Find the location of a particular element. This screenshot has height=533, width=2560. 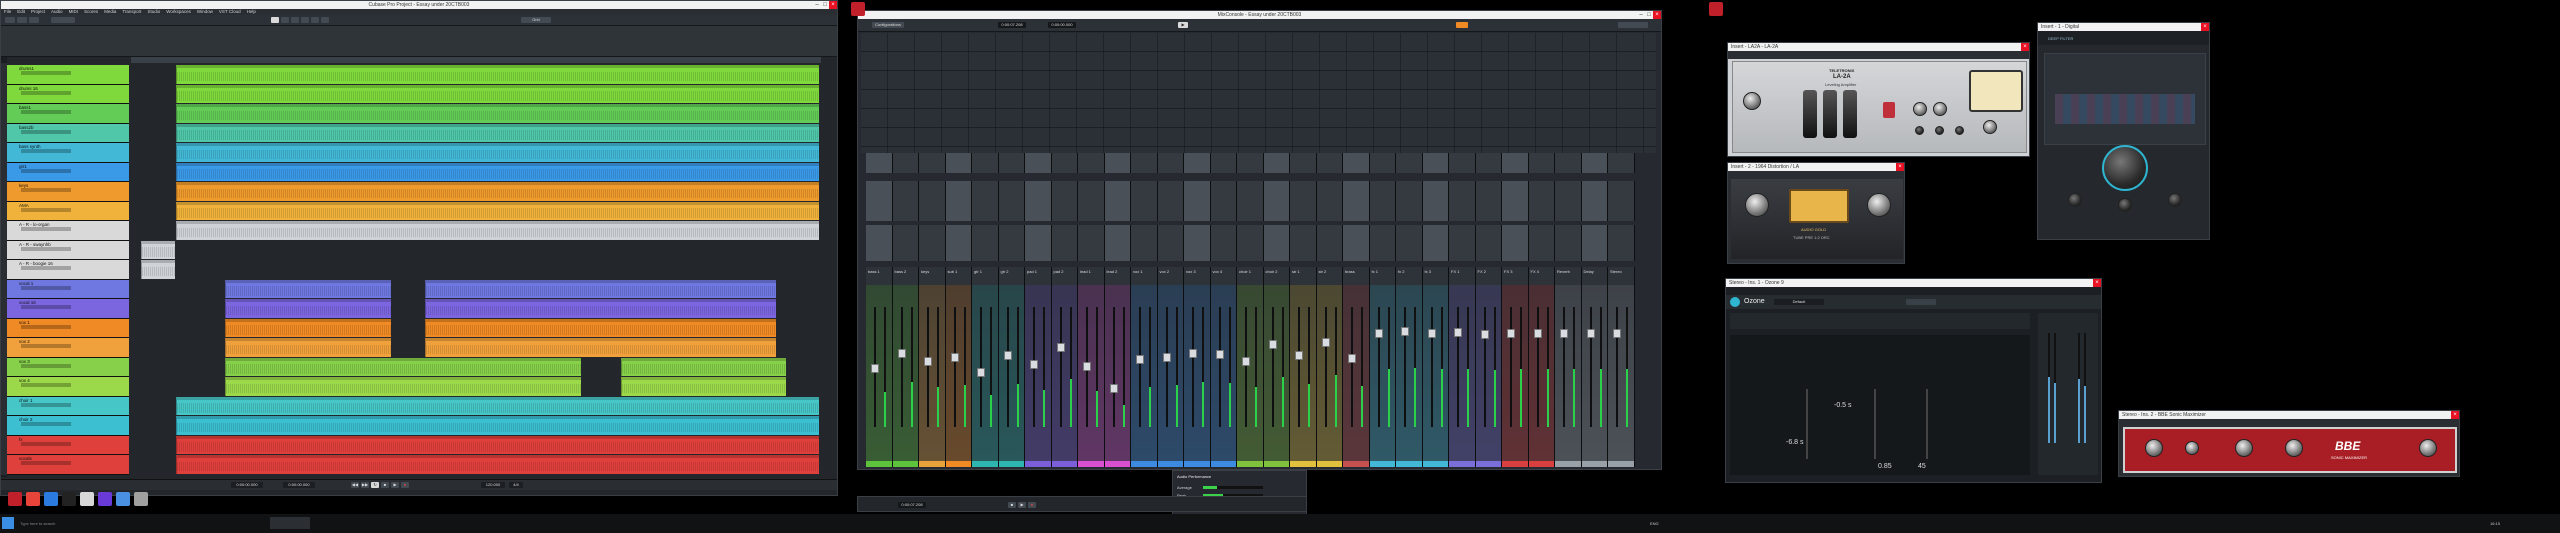

output-knob is located at coordinates (1879, 205).